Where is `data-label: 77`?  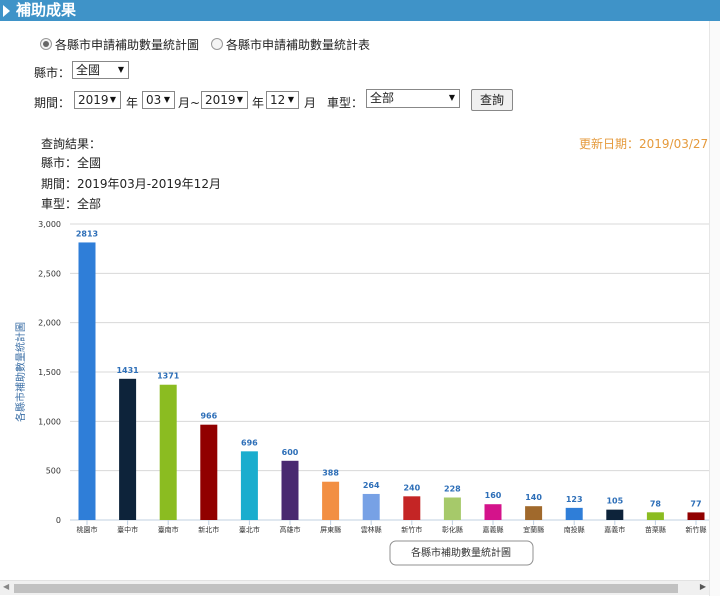
data-label: 77 is located at coordinates (695, 503).